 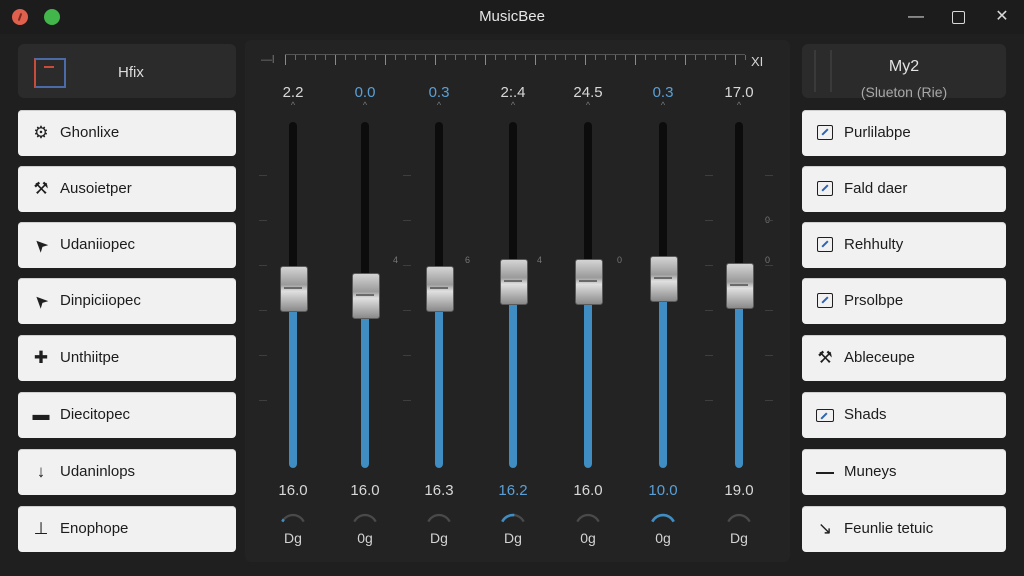 What do you see at coordinates (874, 244) in the screenshot?
I see `right-item-label: Rehhulty` at bounding box center [874, 244].